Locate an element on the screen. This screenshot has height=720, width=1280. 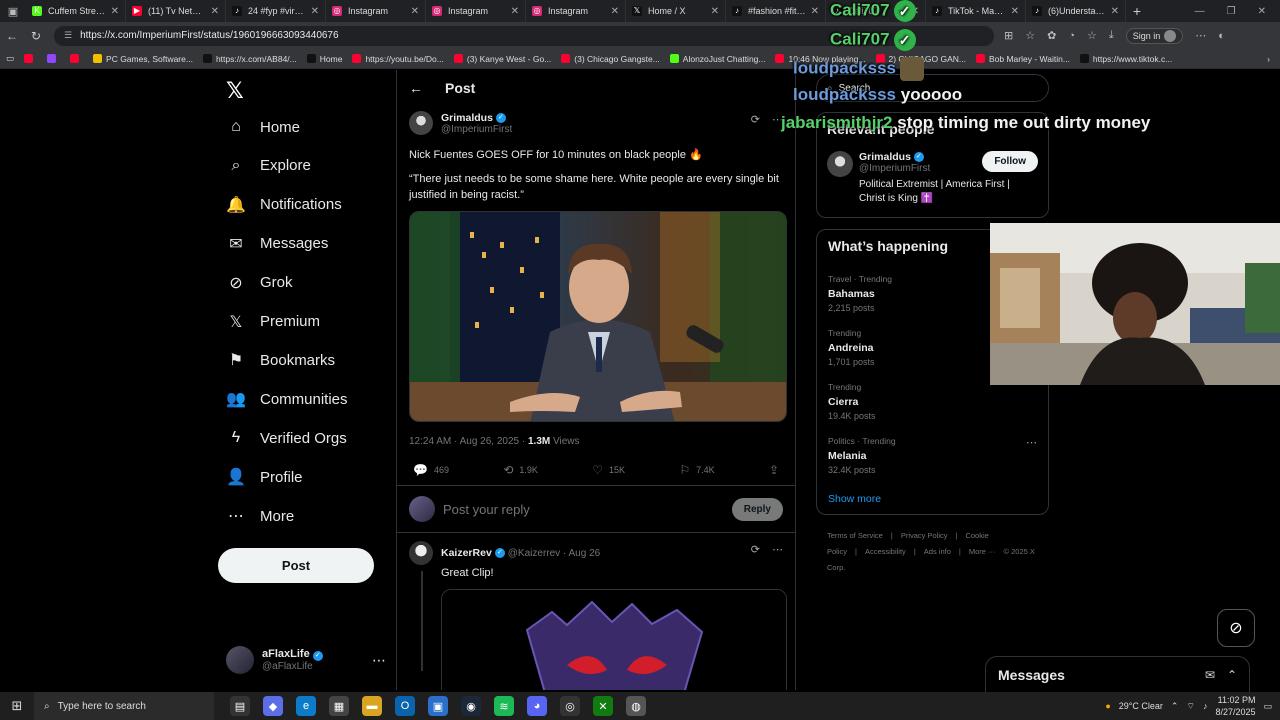
reply-action: 💬 469 is located at coordinates (431, 470).